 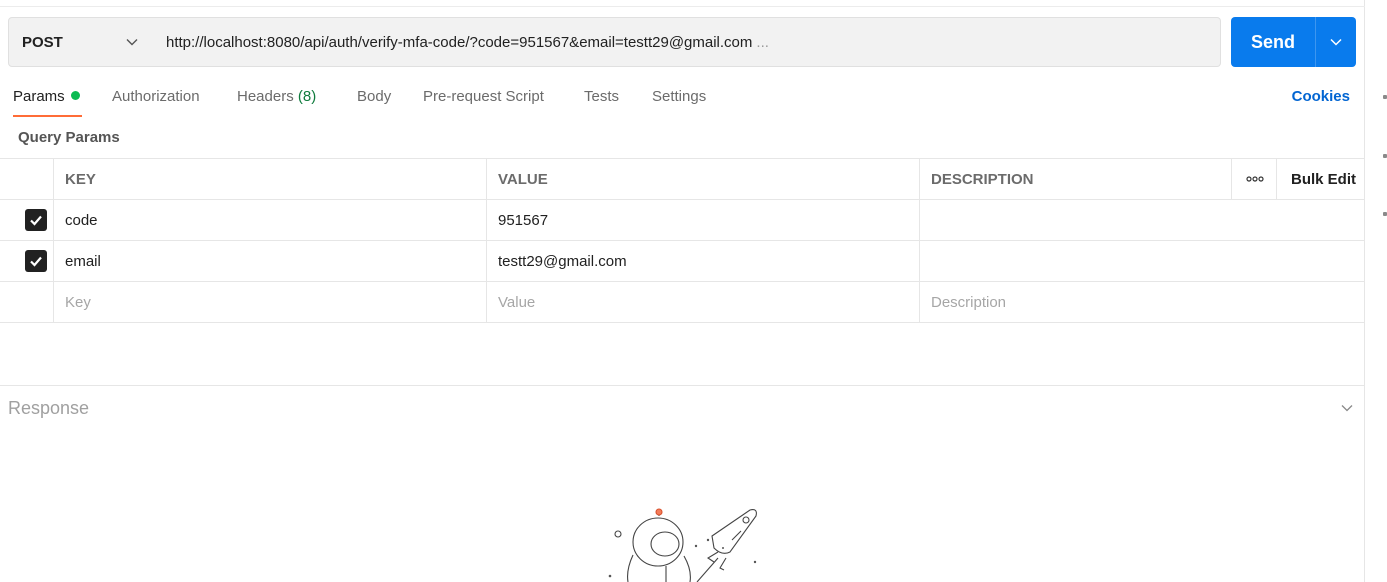 What do you see at coordinates (39, 96) in the screenshot?
I see `tab-params-label: Params` at bounding box center [39, 96].